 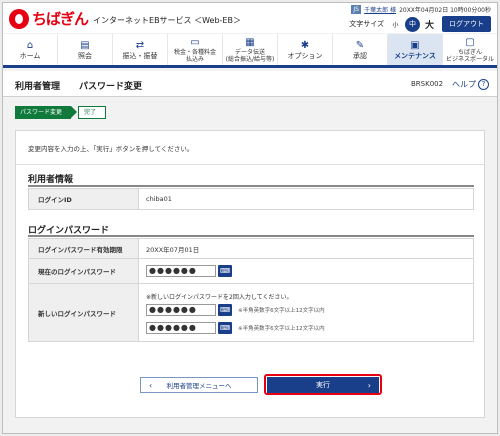 I want to click on portal-icon: ▢, so click(x=470, y=42).